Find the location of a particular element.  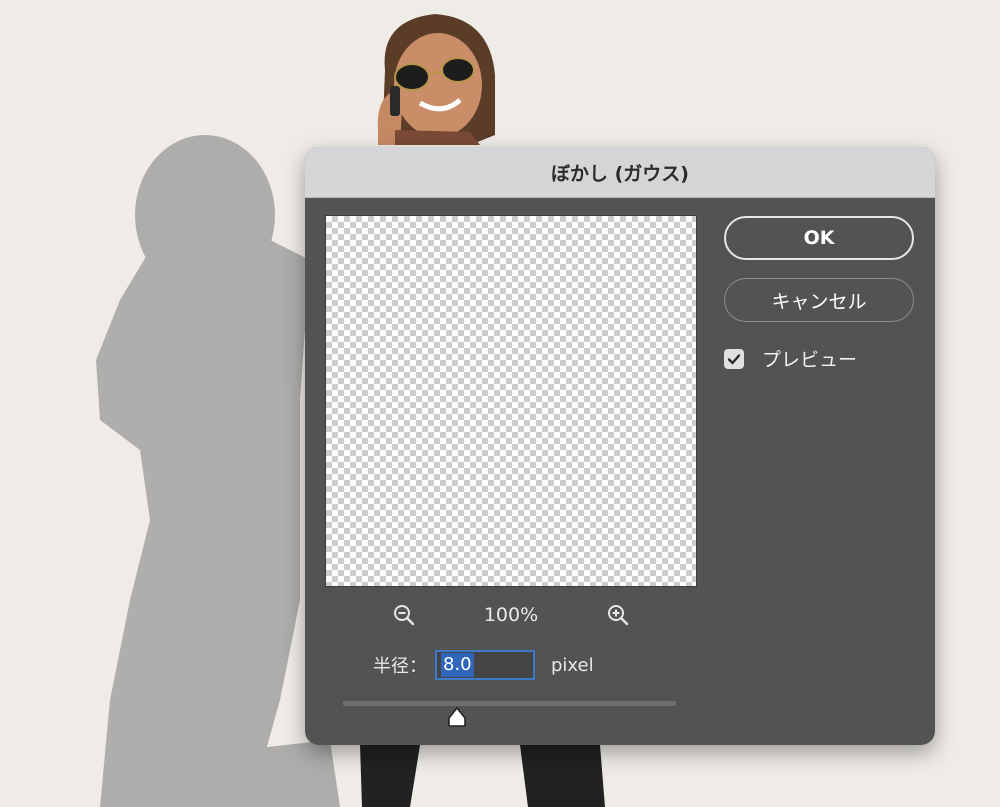

zoom-level: 100% is located at coordinates (511, 615).